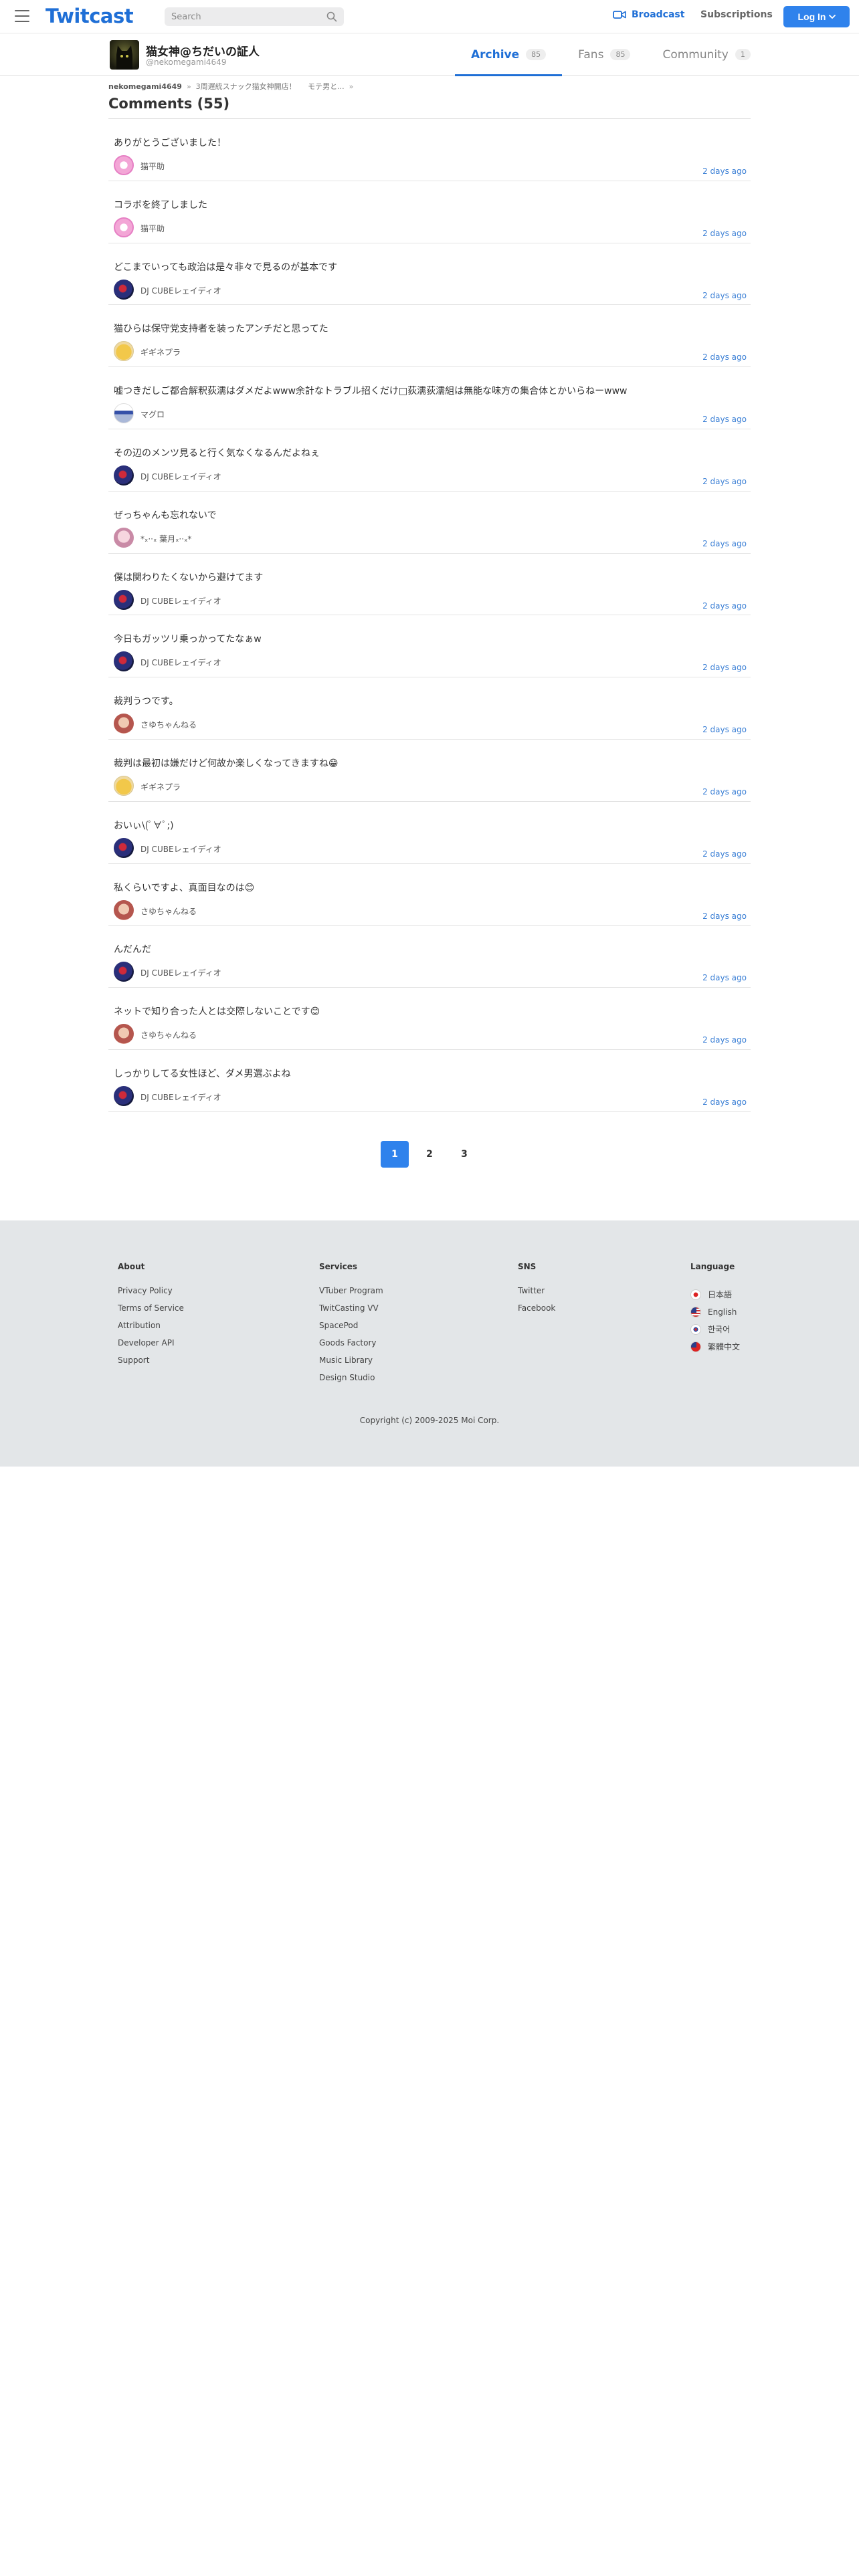 This screenshot has width=859, height=2576. Describe the element at coordinates (246, 87) in the screenshot. I see `breadcrumb-item: 3周遅統スナック猫女神開店！` at that location.